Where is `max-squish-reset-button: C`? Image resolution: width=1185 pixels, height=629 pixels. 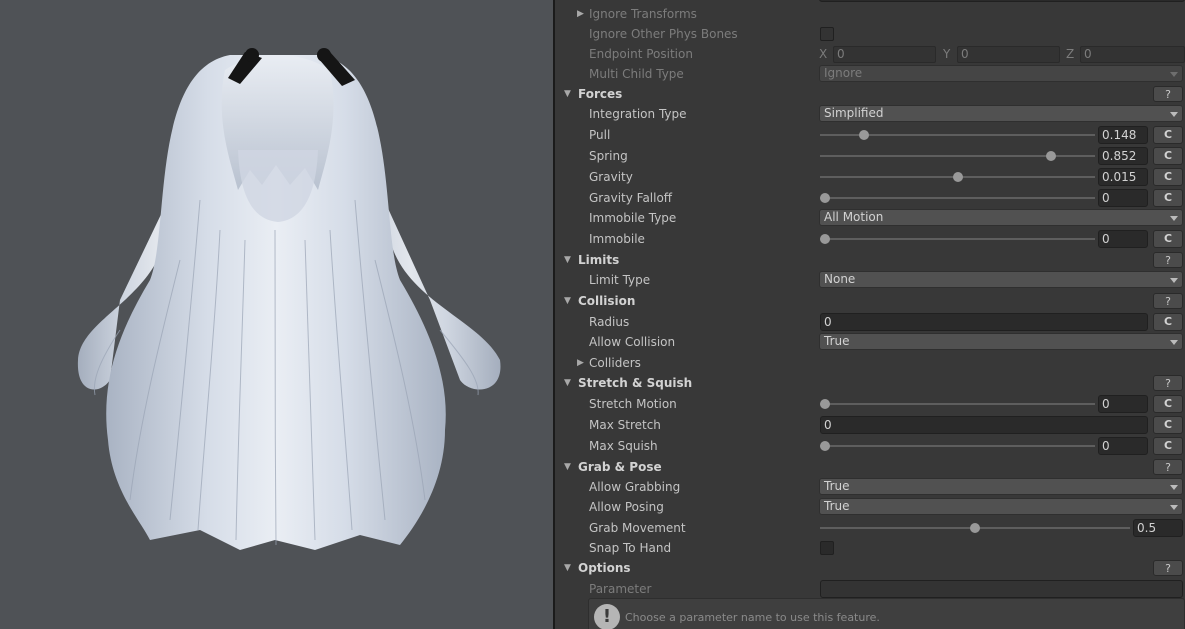
max-squish-reset-button: C is located at coordinates (1168, 446).